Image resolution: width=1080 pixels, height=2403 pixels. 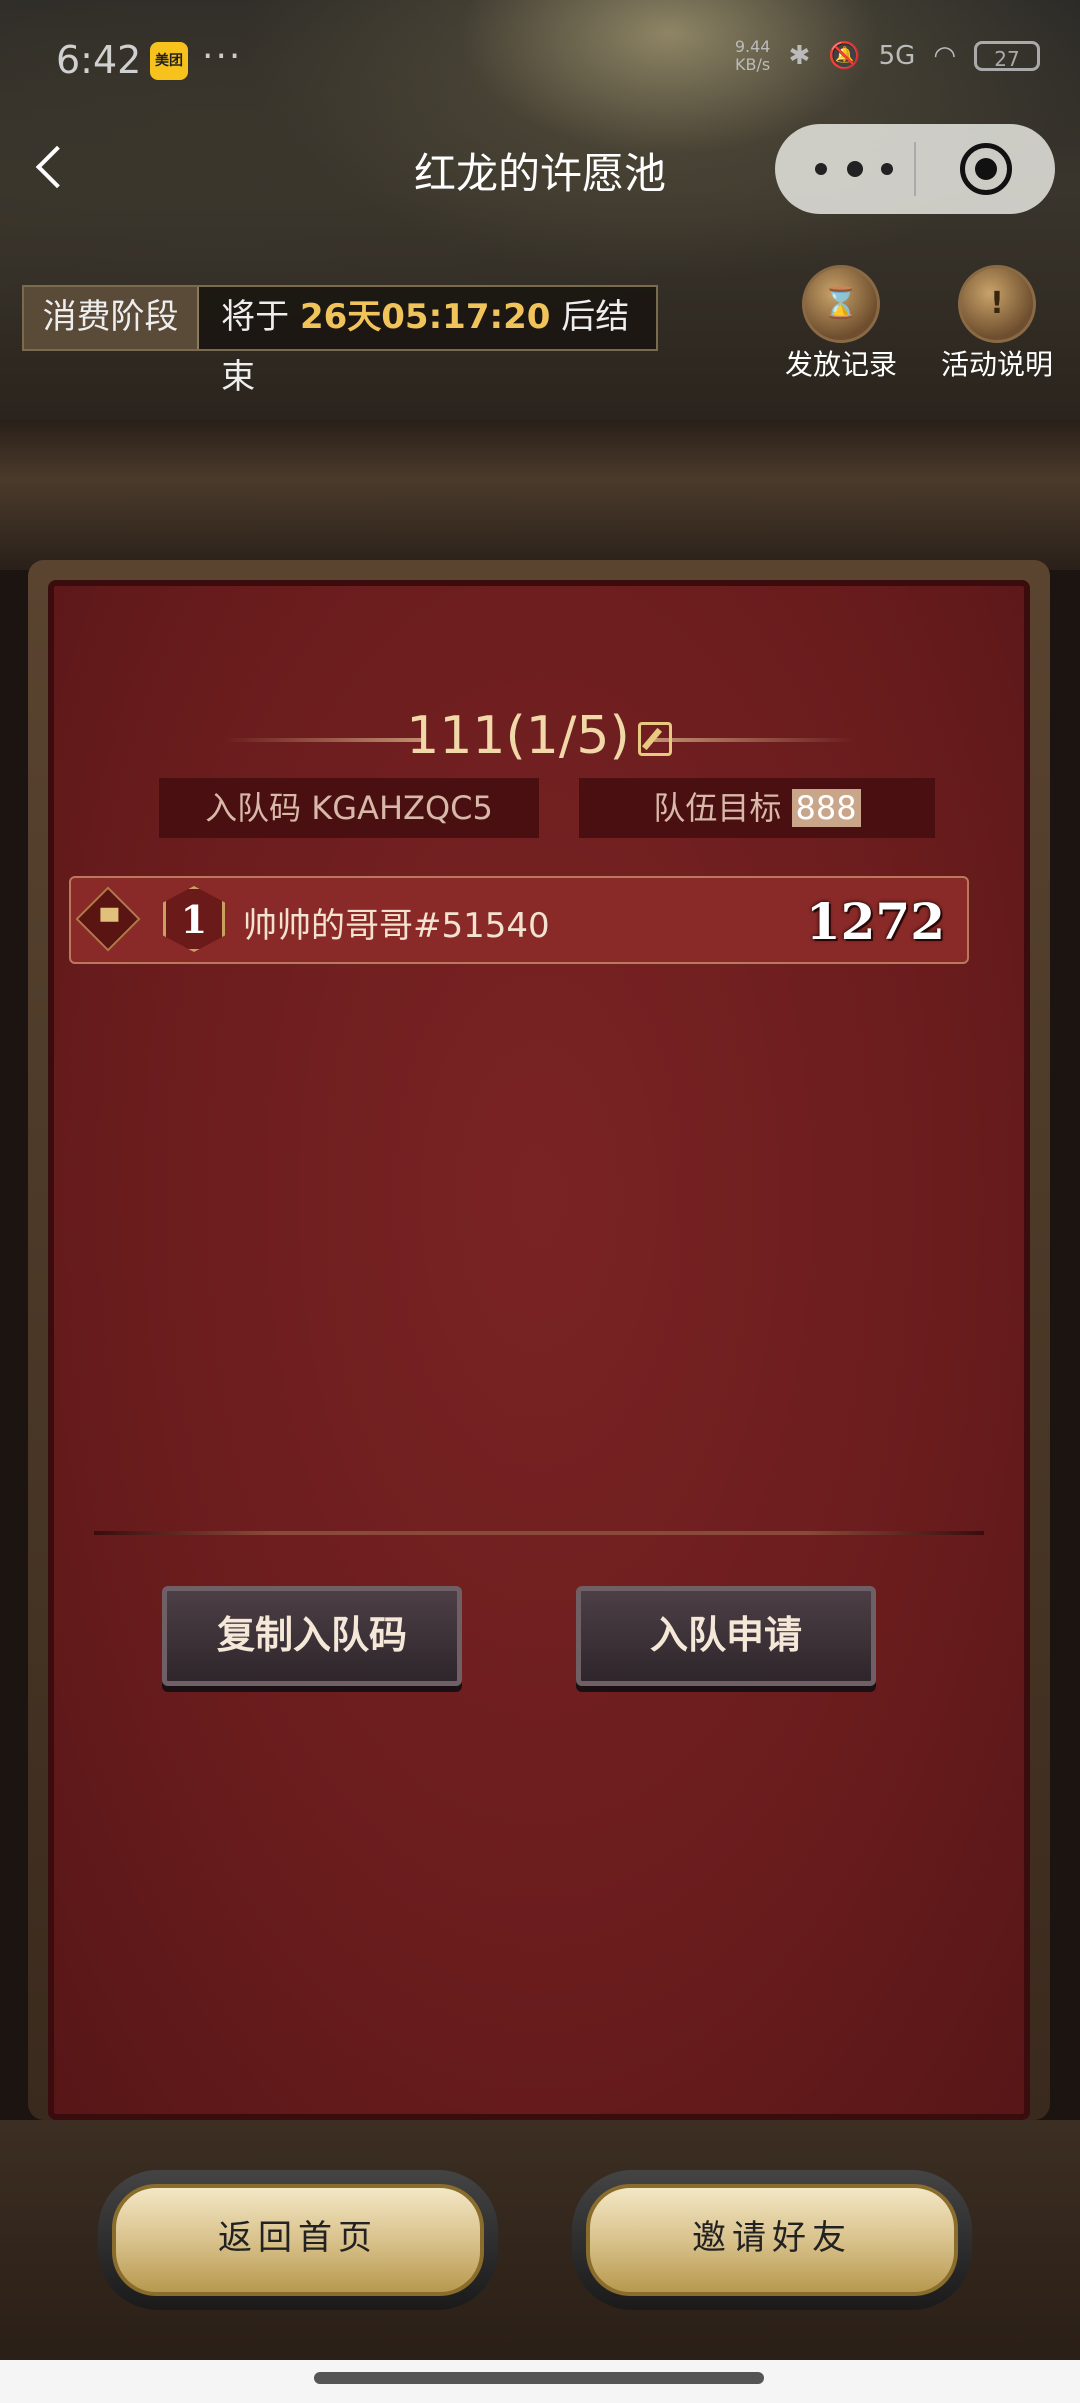 I want to click on miniprogram-capsule, so click(x=915, y=169).